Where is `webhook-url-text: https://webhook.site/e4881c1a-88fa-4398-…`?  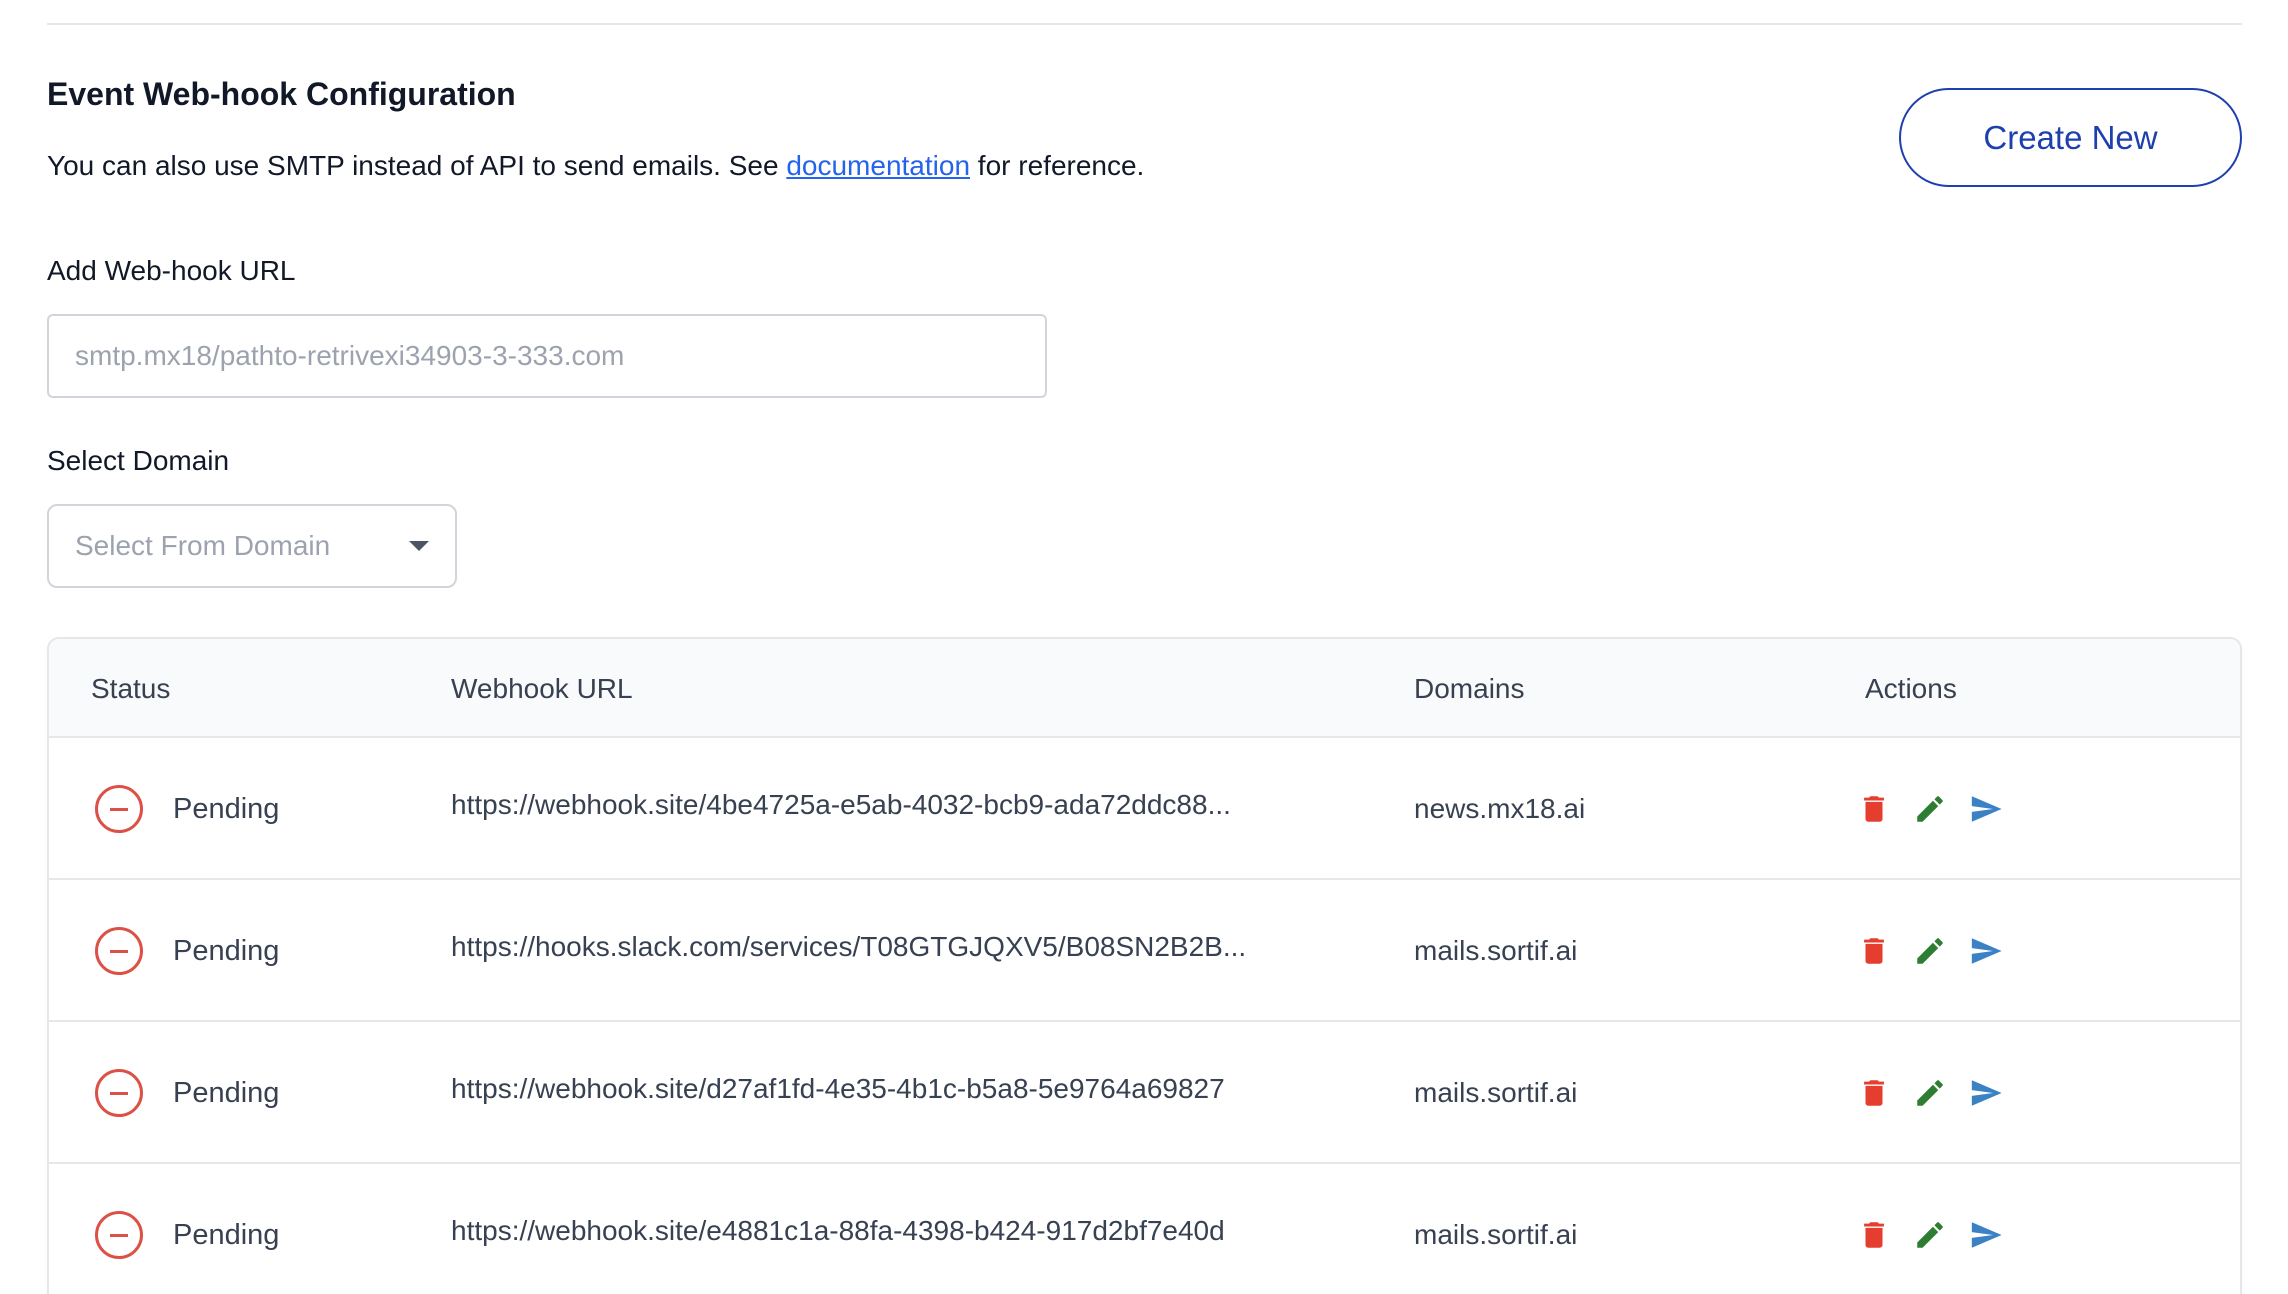 webhook-url-text: https://webhook.site/e4881c1a-88fa-4398-… is located at coordinates (838, 1230).